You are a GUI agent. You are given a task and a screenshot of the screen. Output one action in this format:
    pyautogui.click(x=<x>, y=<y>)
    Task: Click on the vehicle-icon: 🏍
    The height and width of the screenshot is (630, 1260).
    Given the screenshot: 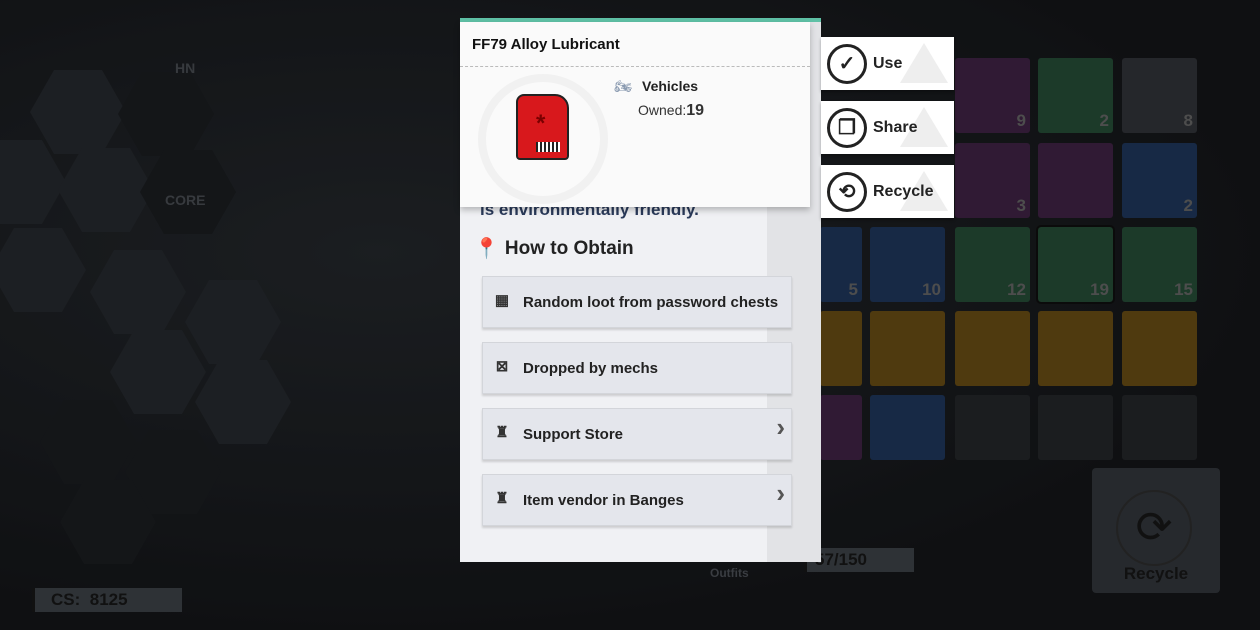 What is the action you would take?
    pyautogui.click(x=623, y=86)
    